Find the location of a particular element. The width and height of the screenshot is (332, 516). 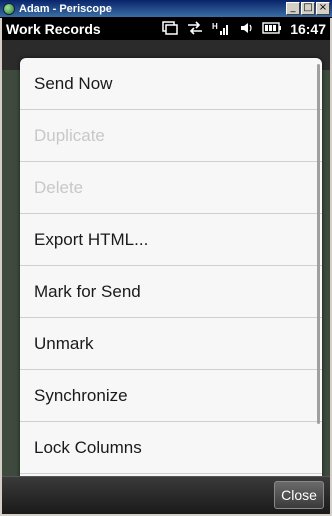

signal-type-label: H is located at coordinates (215, 26).